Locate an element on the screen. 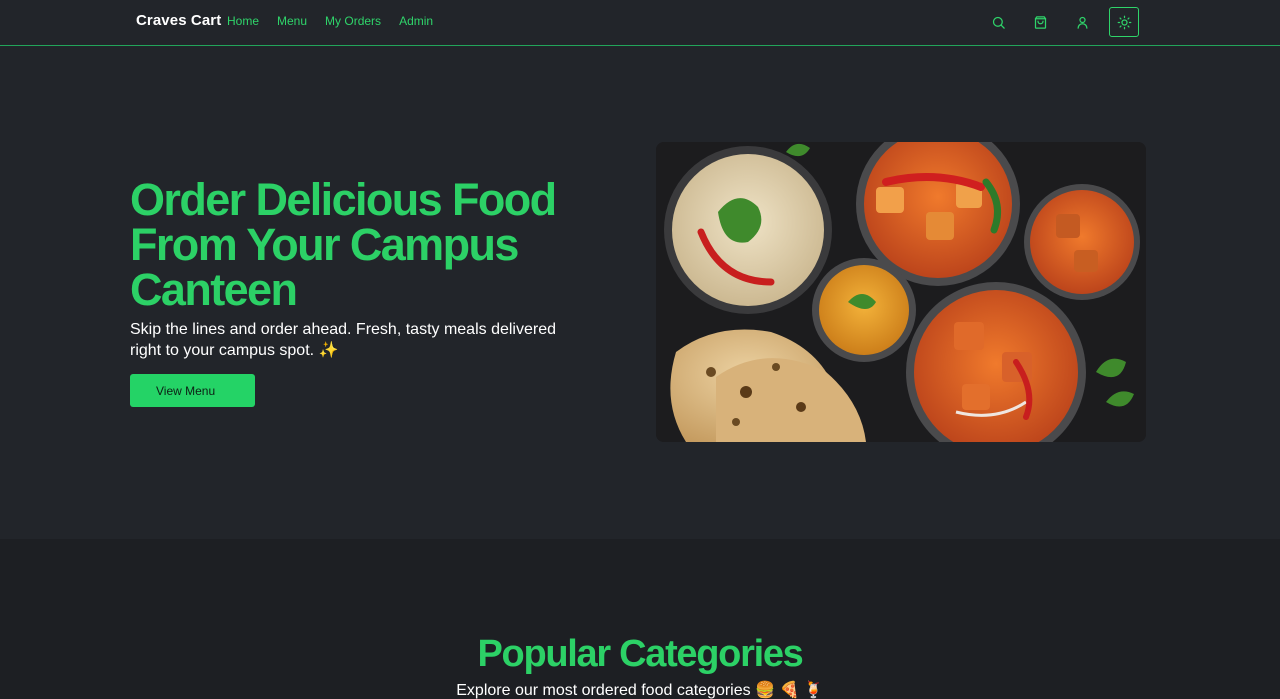 The width and height of the screenshot is (1280, 699). cart-button is located at coordinates (1040, 22).